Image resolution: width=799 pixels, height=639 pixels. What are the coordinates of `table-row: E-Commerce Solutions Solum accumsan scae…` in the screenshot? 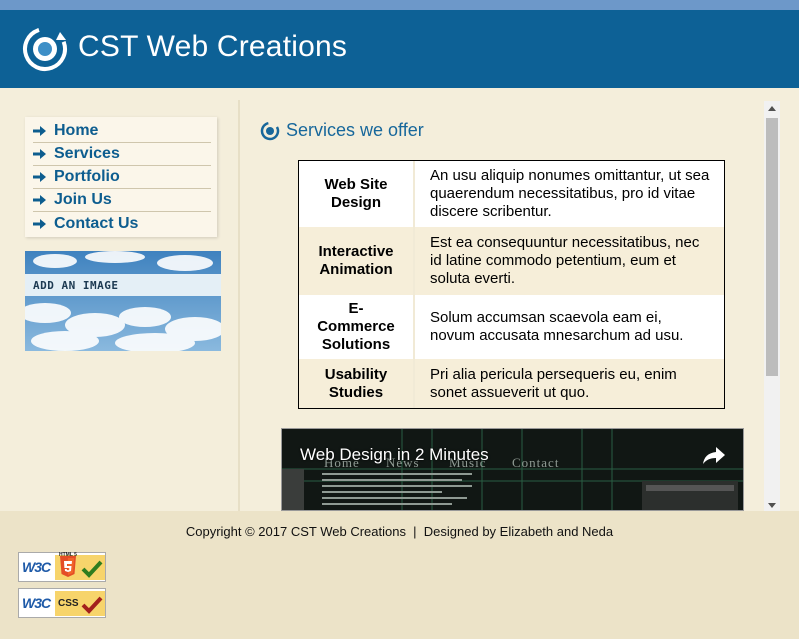 It's located at (511, 327).